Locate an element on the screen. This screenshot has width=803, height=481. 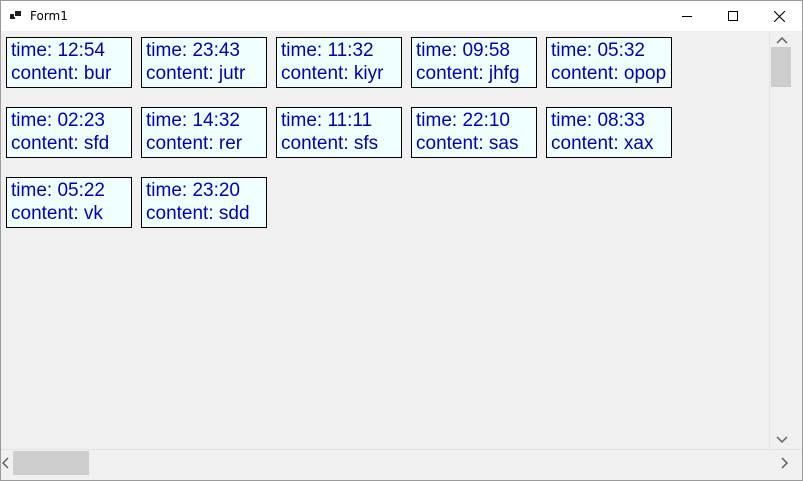
scroll-right-icon is located at coordinates (784, 463).